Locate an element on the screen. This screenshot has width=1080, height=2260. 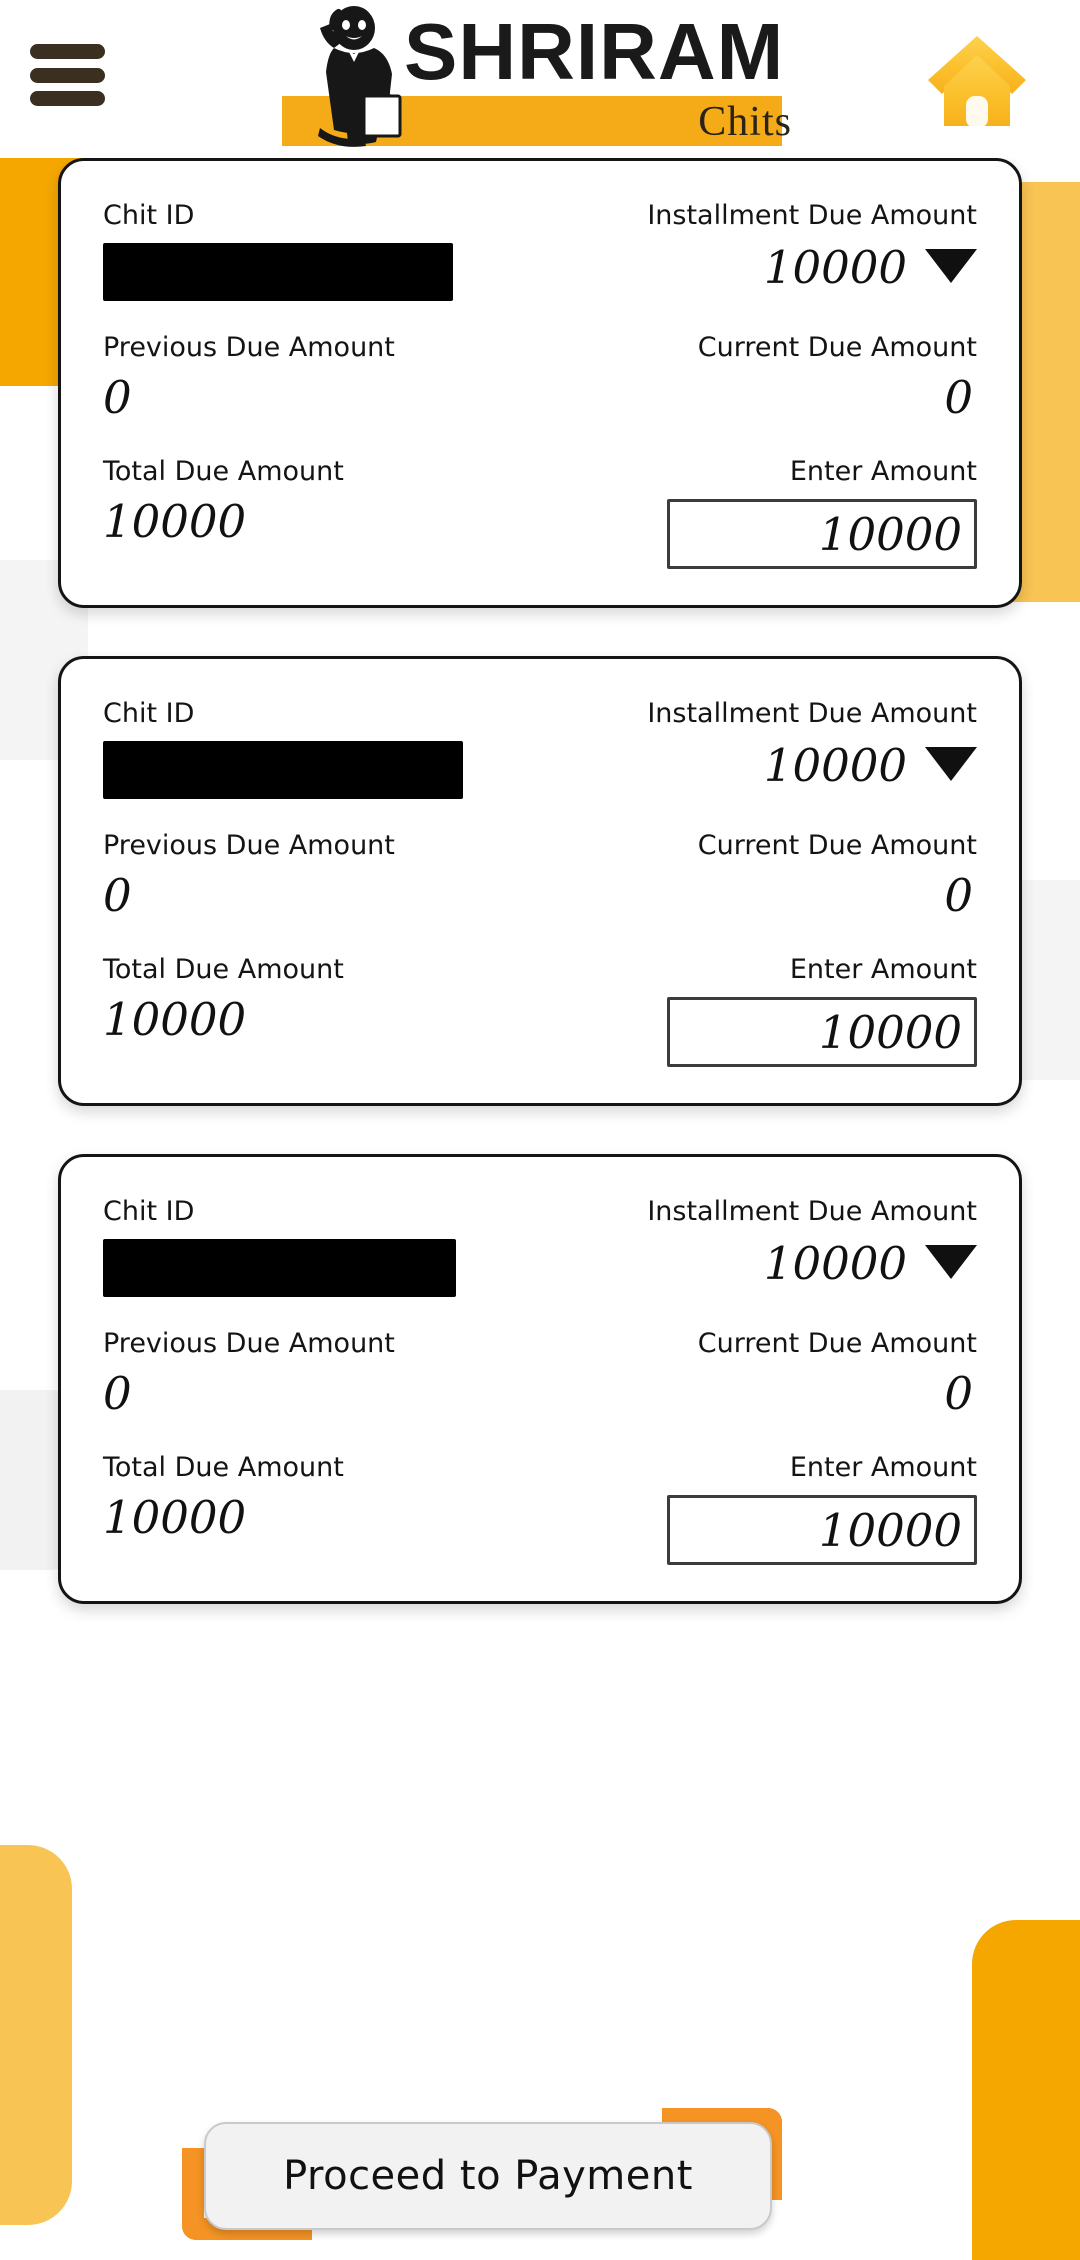
brand-logo: SHRIRAM Chits is located at coordinates (542, 76).